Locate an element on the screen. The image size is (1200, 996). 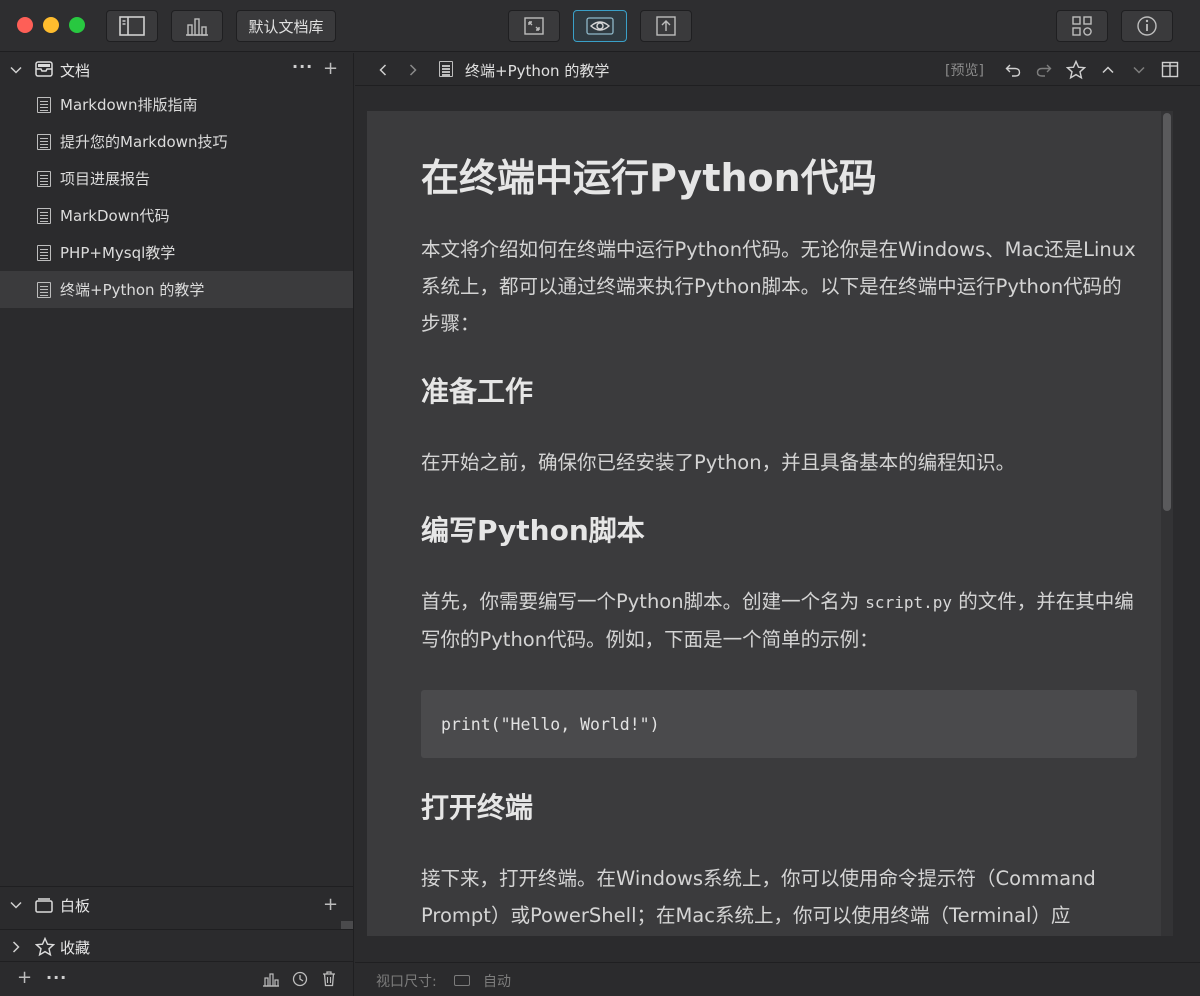
viewport-icon is located at coordinates (462, 980).